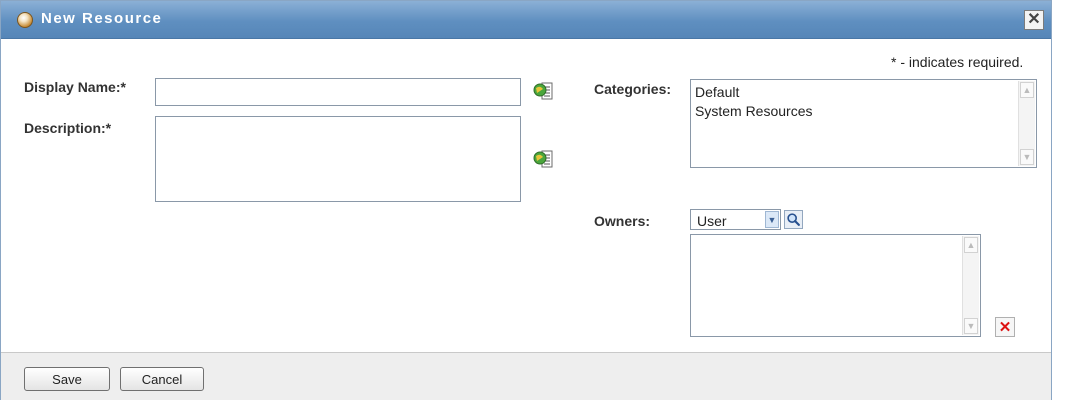  Describe the element at coordinates (793, 219) in the screenshot. I see `magnifier-icon` at that location.